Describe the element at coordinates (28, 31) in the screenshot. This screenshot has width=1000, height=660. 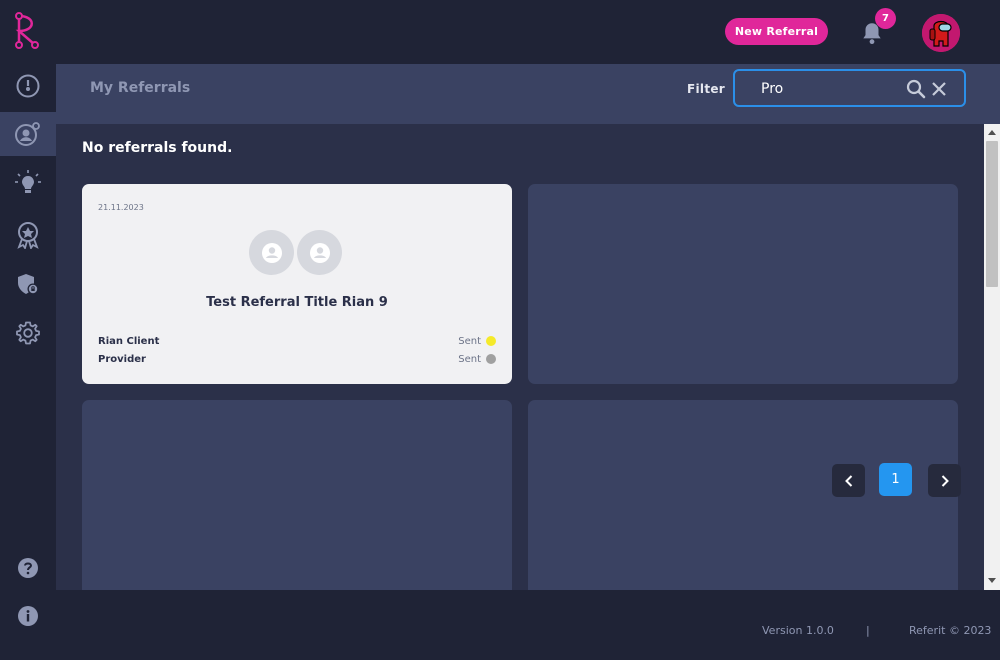
I see `referit-logo-icon` at that location.